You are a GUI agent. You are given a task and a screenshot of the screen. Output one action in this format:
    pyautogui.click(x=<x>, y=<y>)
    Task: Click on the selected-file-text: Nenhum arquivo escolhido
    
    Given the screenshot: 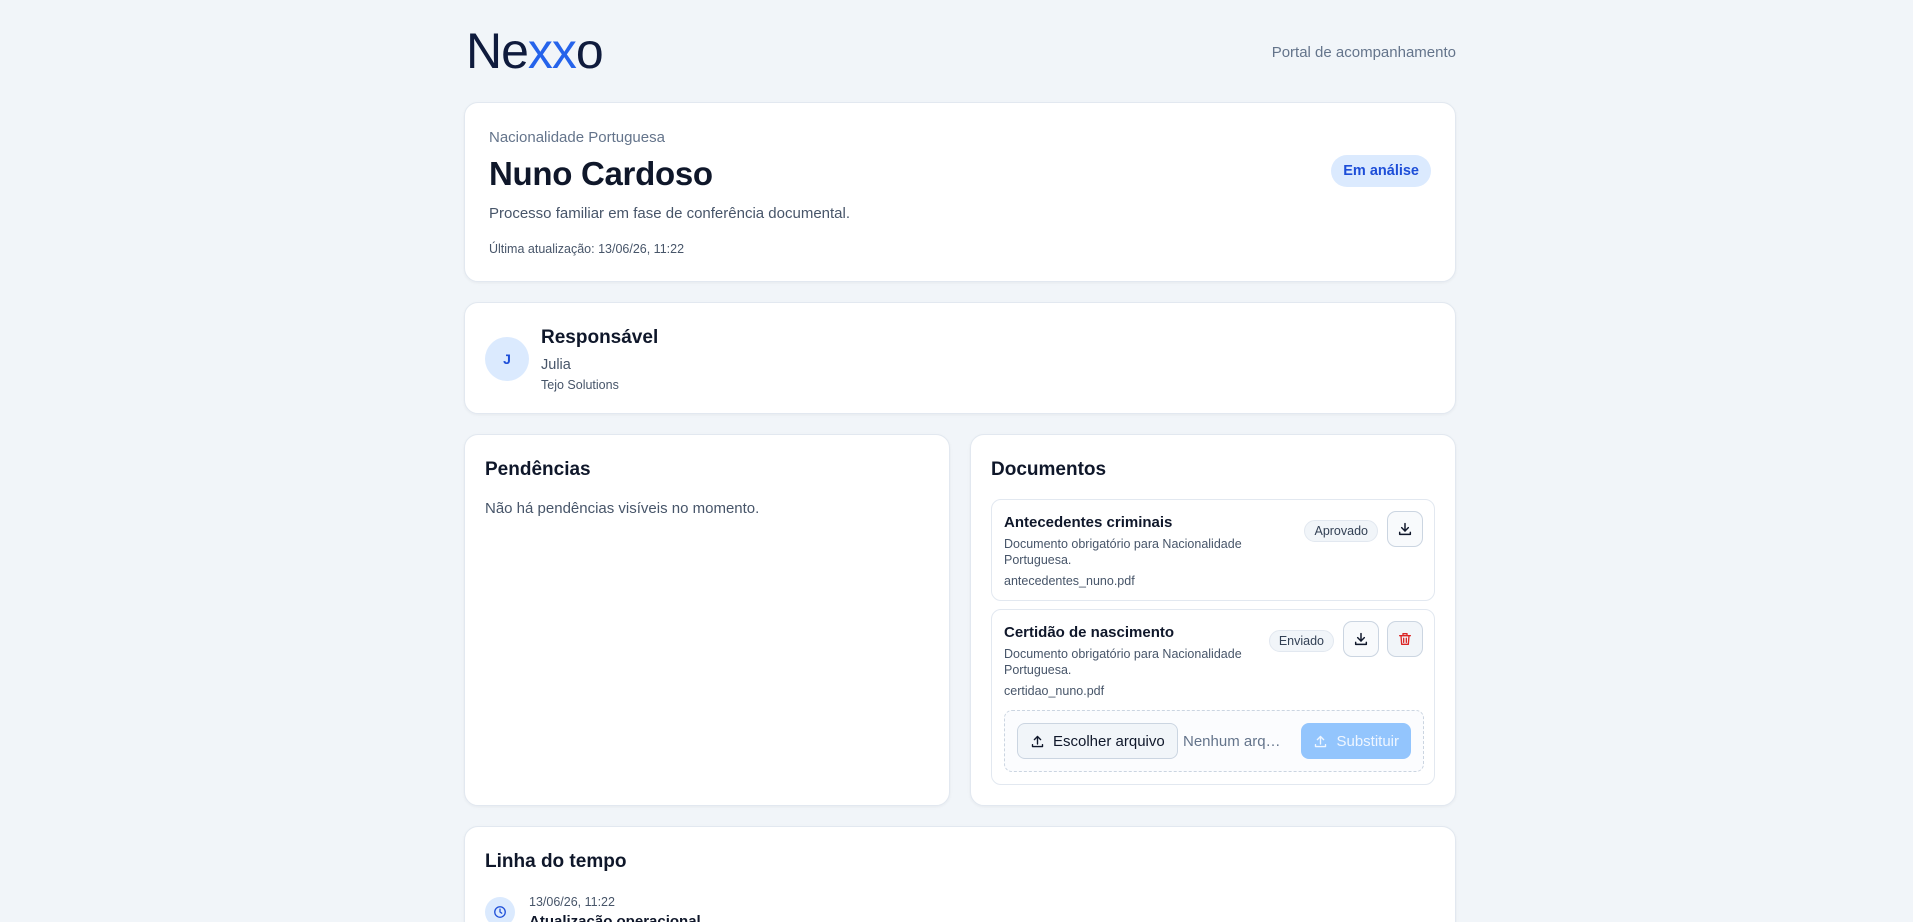 What is the action you would take?
    pyautogui.click(x=1235, y=741)
    